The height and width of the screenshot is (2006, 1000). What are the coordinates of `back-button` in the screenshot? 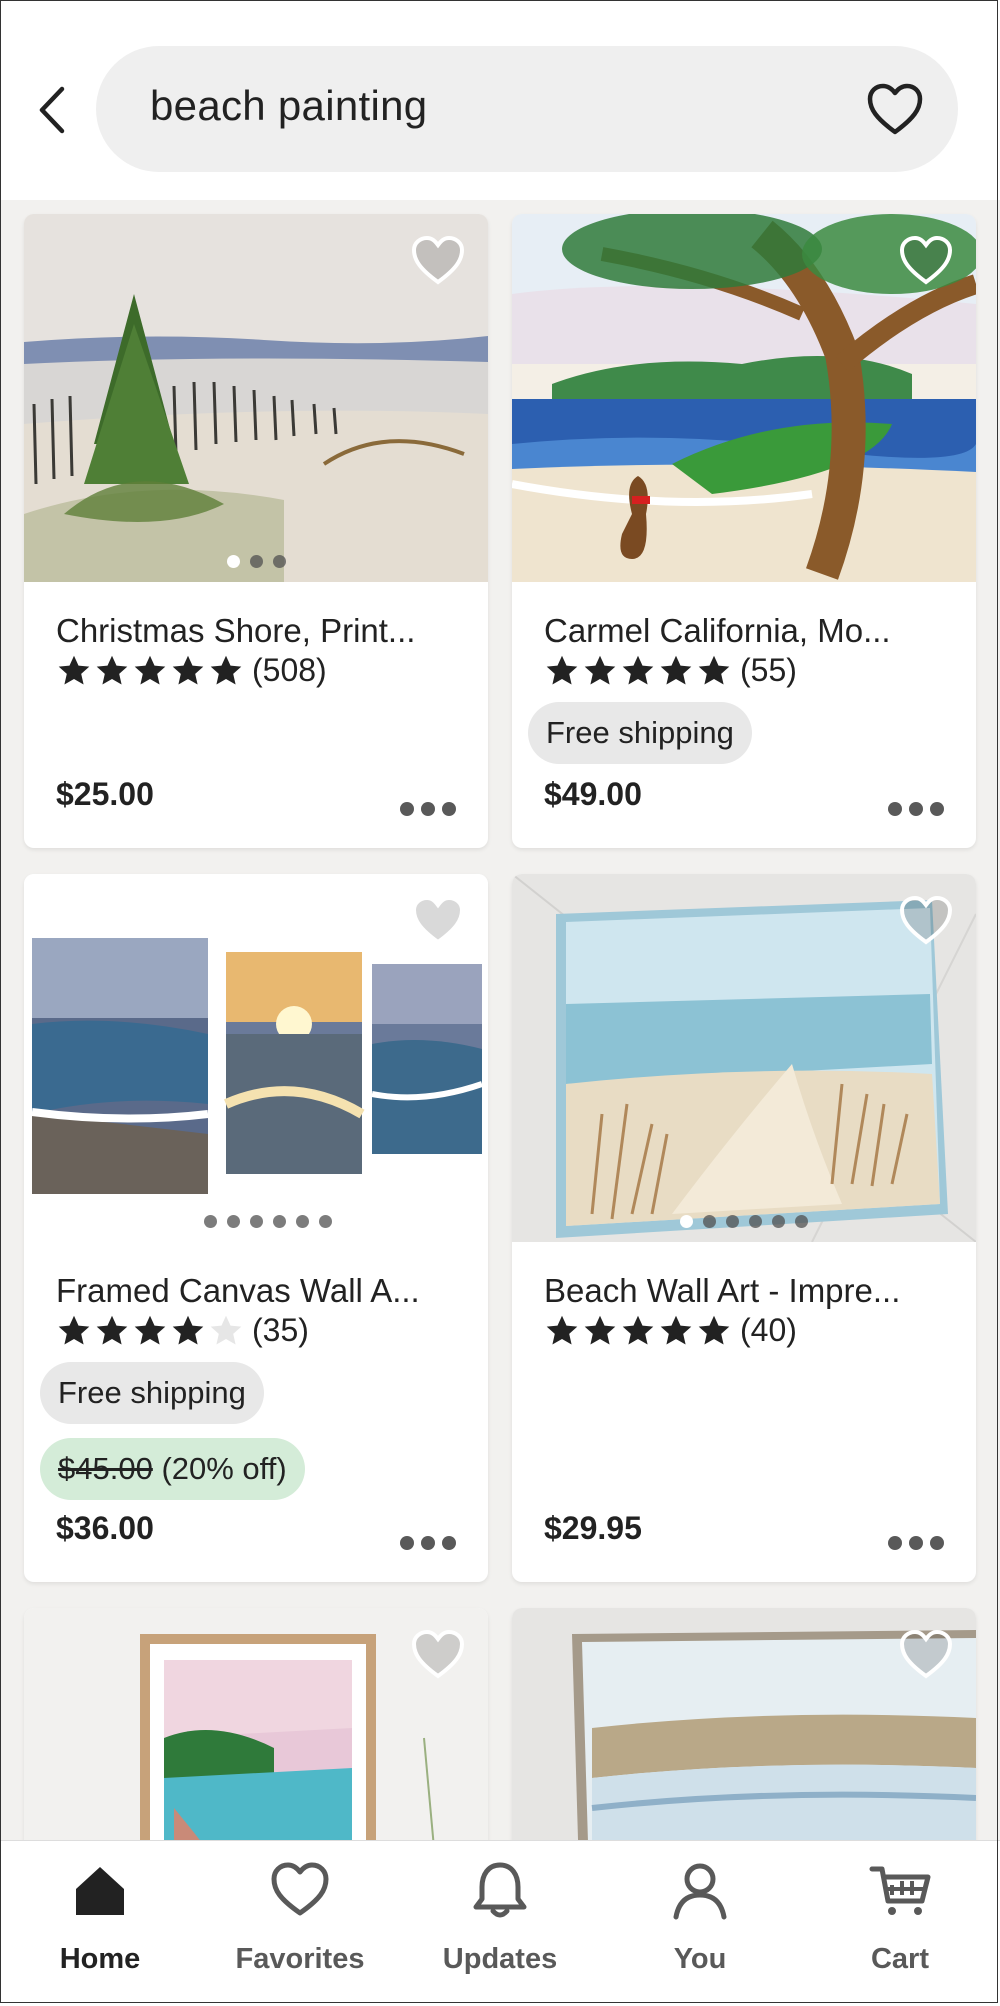 It's located at (52, 110).